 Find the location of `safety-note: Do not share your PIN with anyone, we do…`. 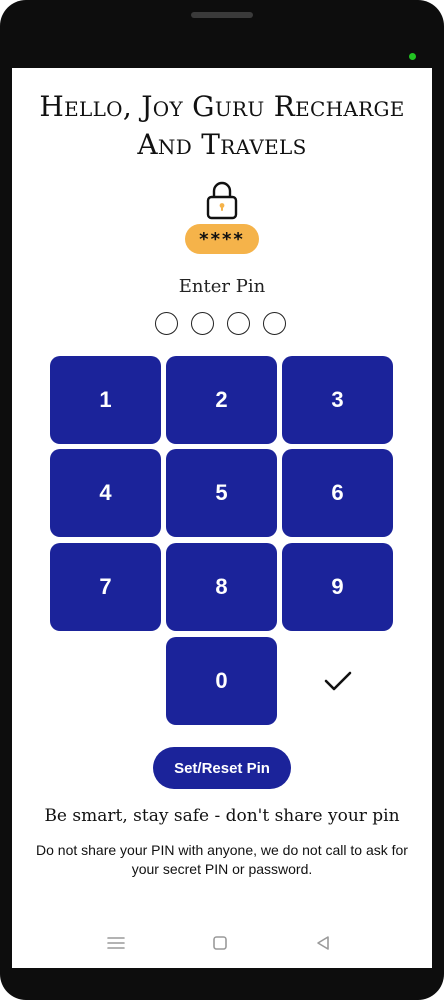

safety-note: Do not share your PIN with anyone, we do… is located at coordinates (222, 859).